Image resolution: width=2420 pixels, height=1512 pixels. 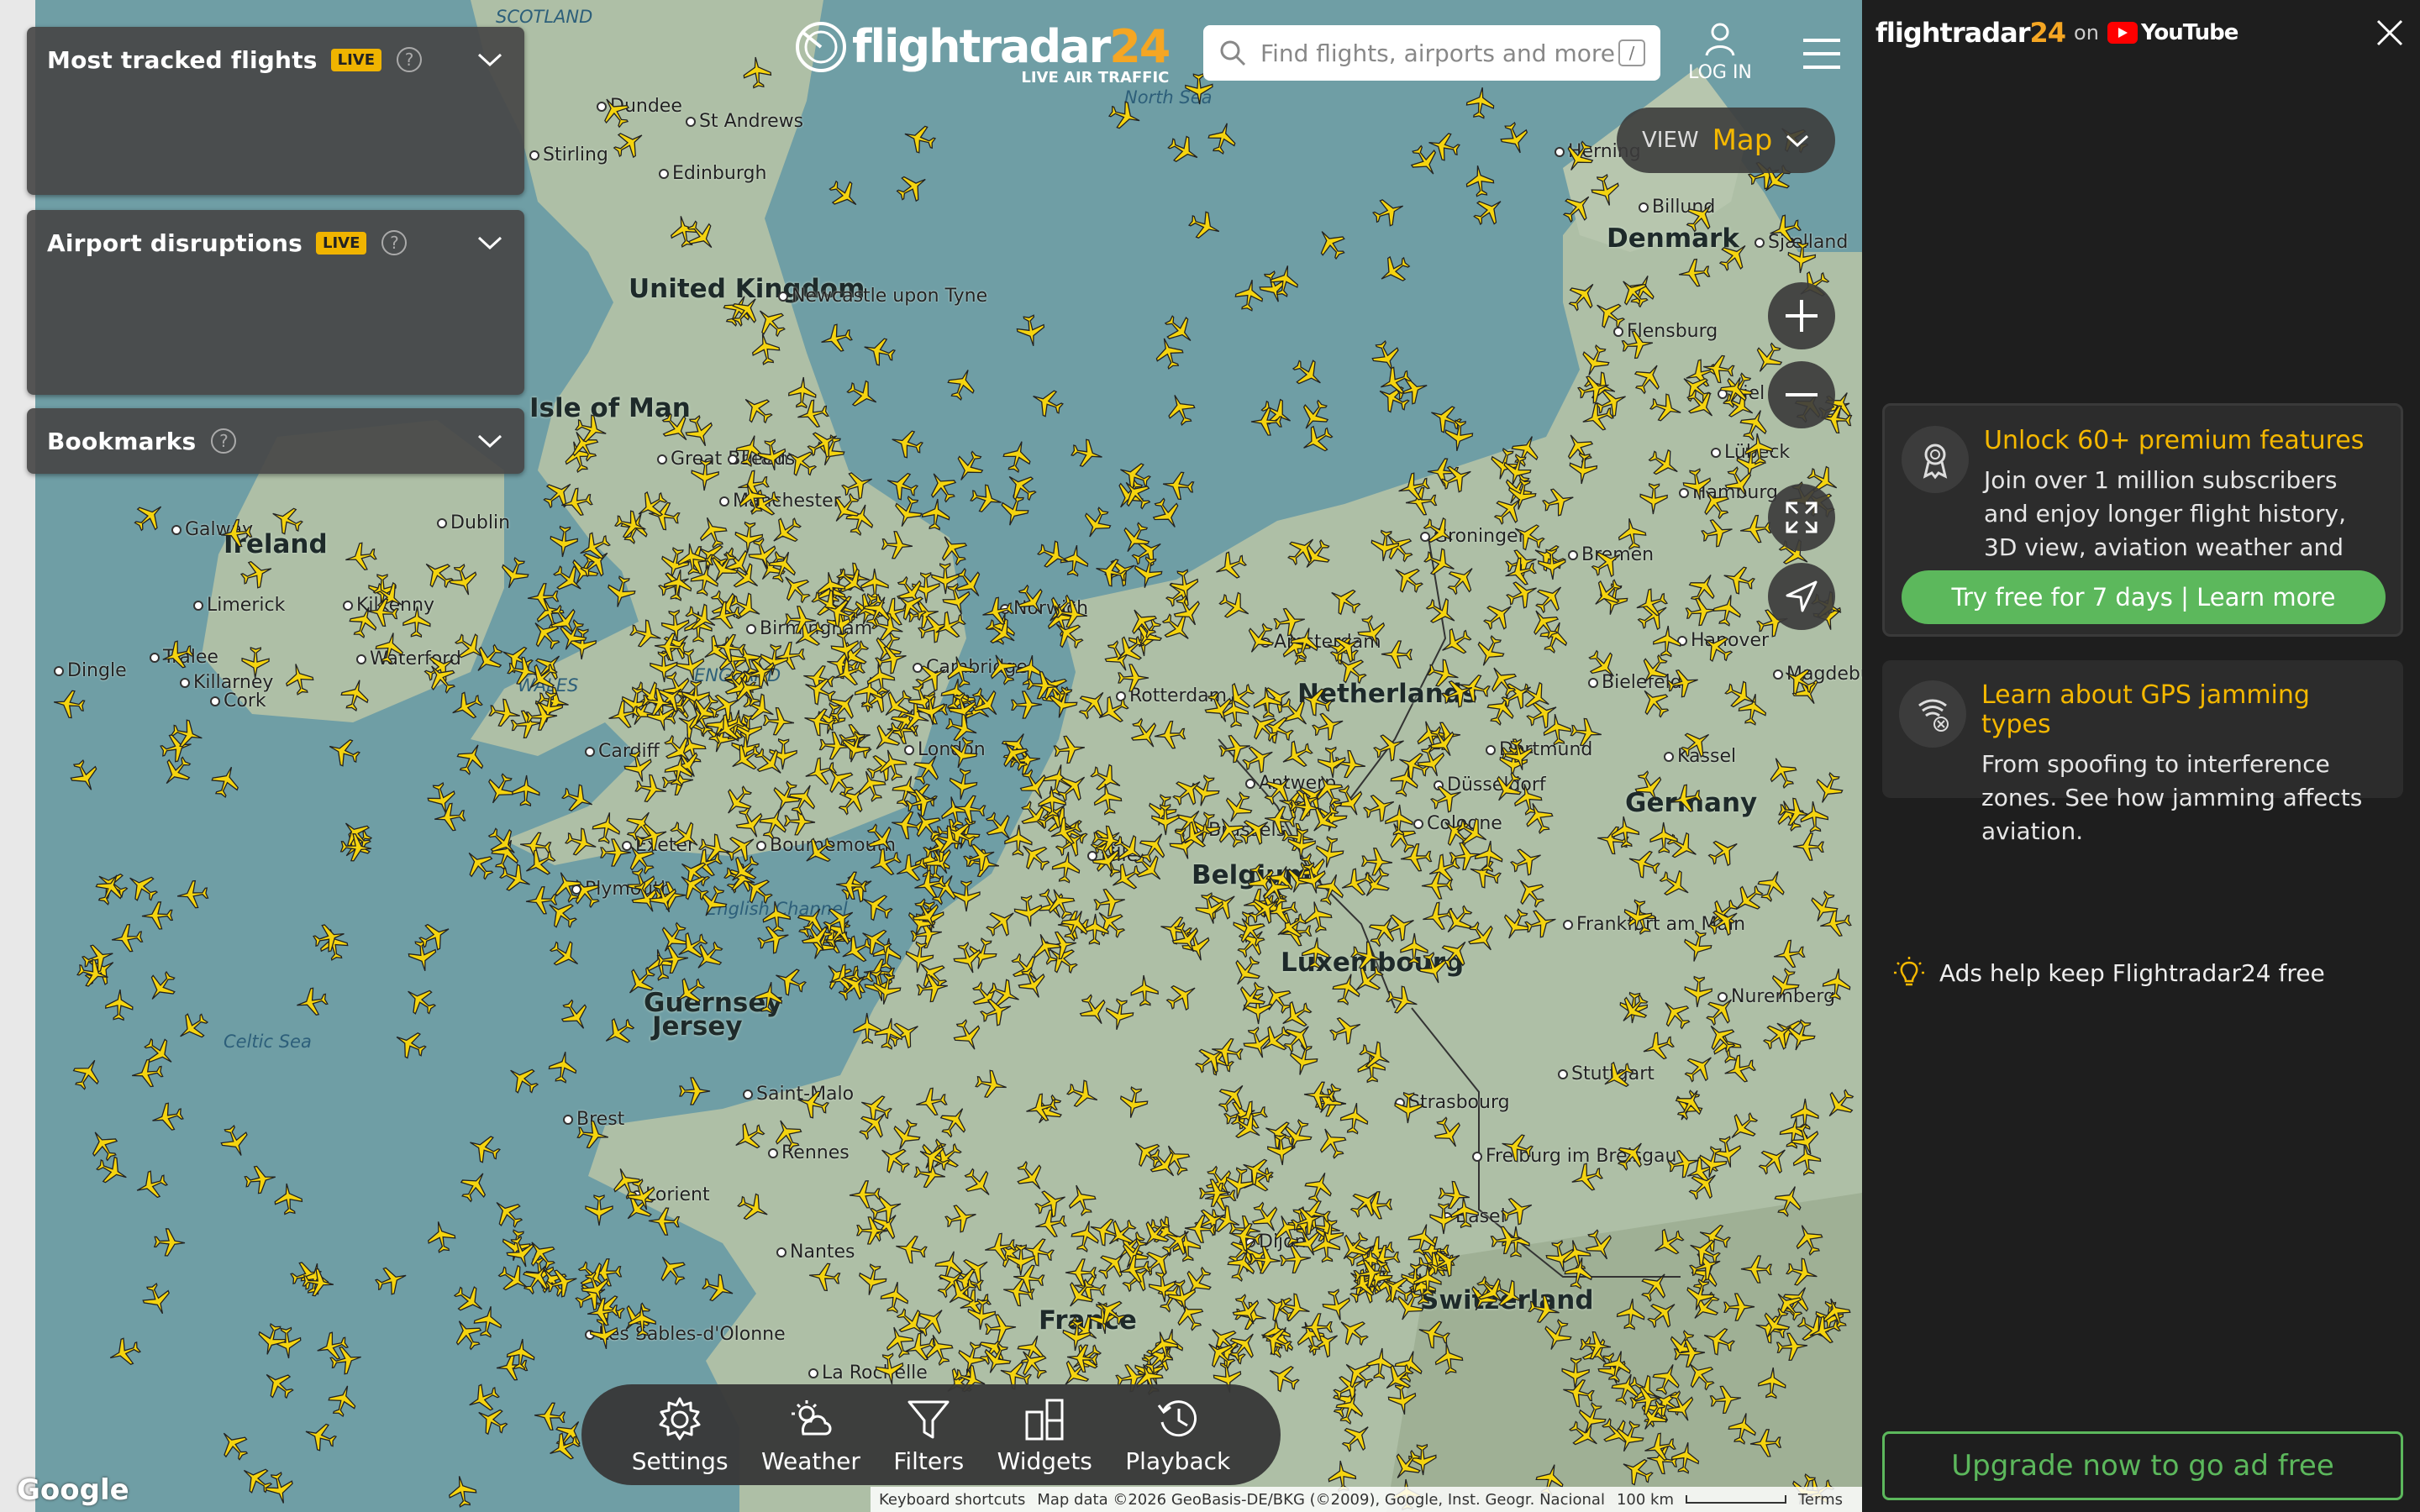 What do you see at coordinates (2143, 1465) in the screenshot?
I see `upgrade-button: Upgrade now to go ad free` at bounding box center [2143, 1465].